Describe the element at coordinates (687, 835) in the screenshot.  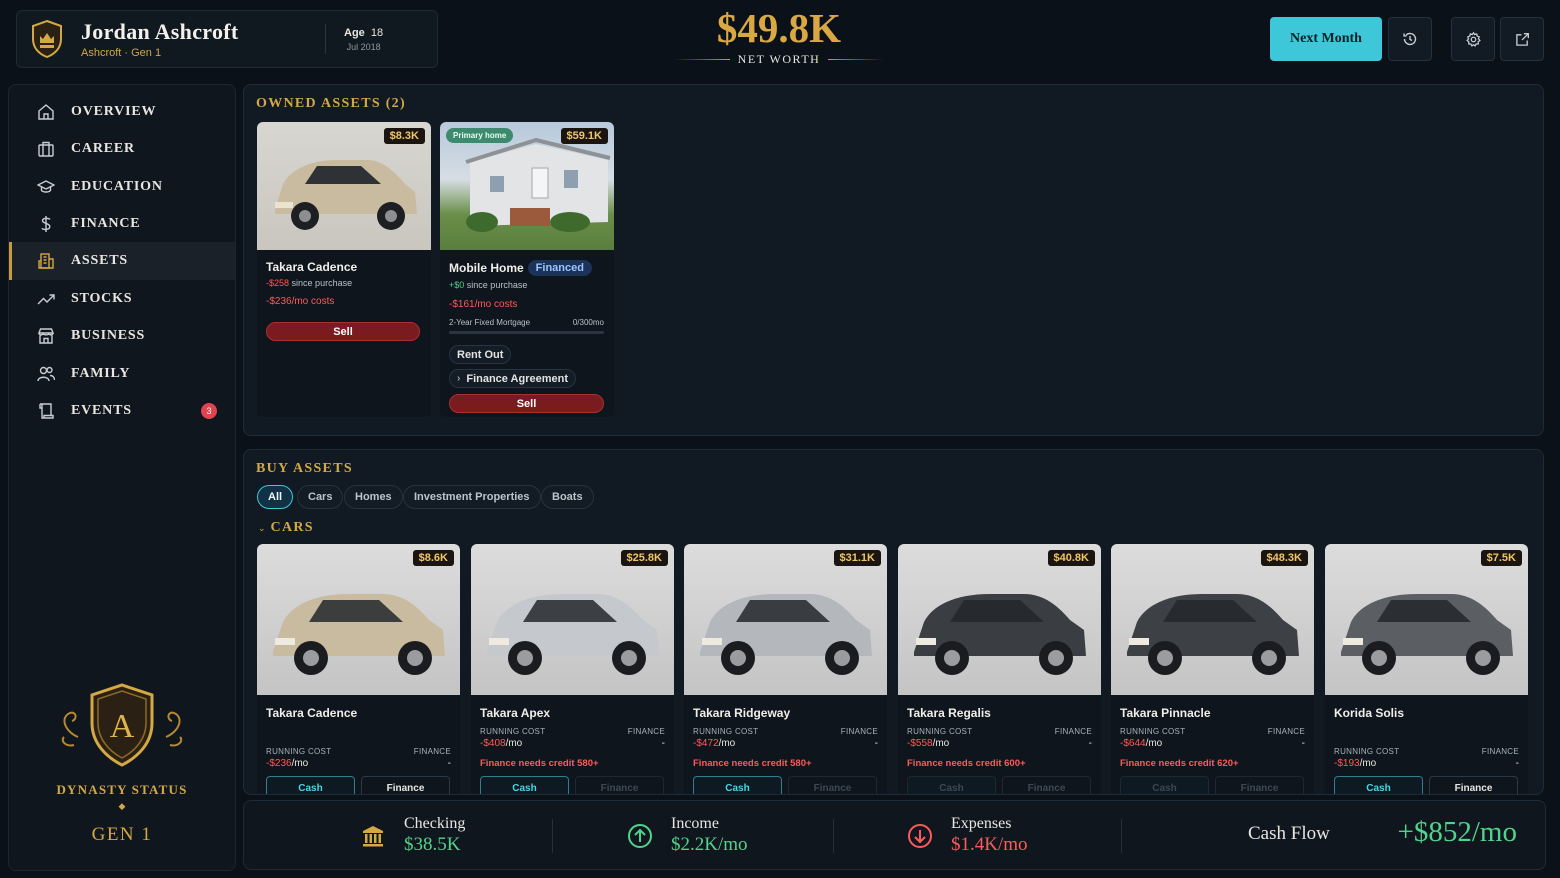
I see `income-stat: Income $2.2K/mo` at that location.